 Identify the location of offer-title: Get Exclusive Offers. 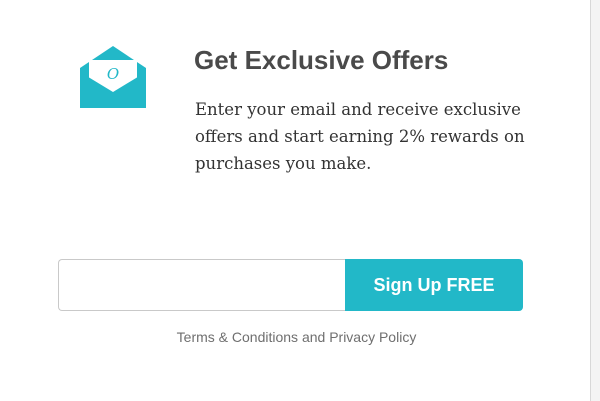
(321, 60).